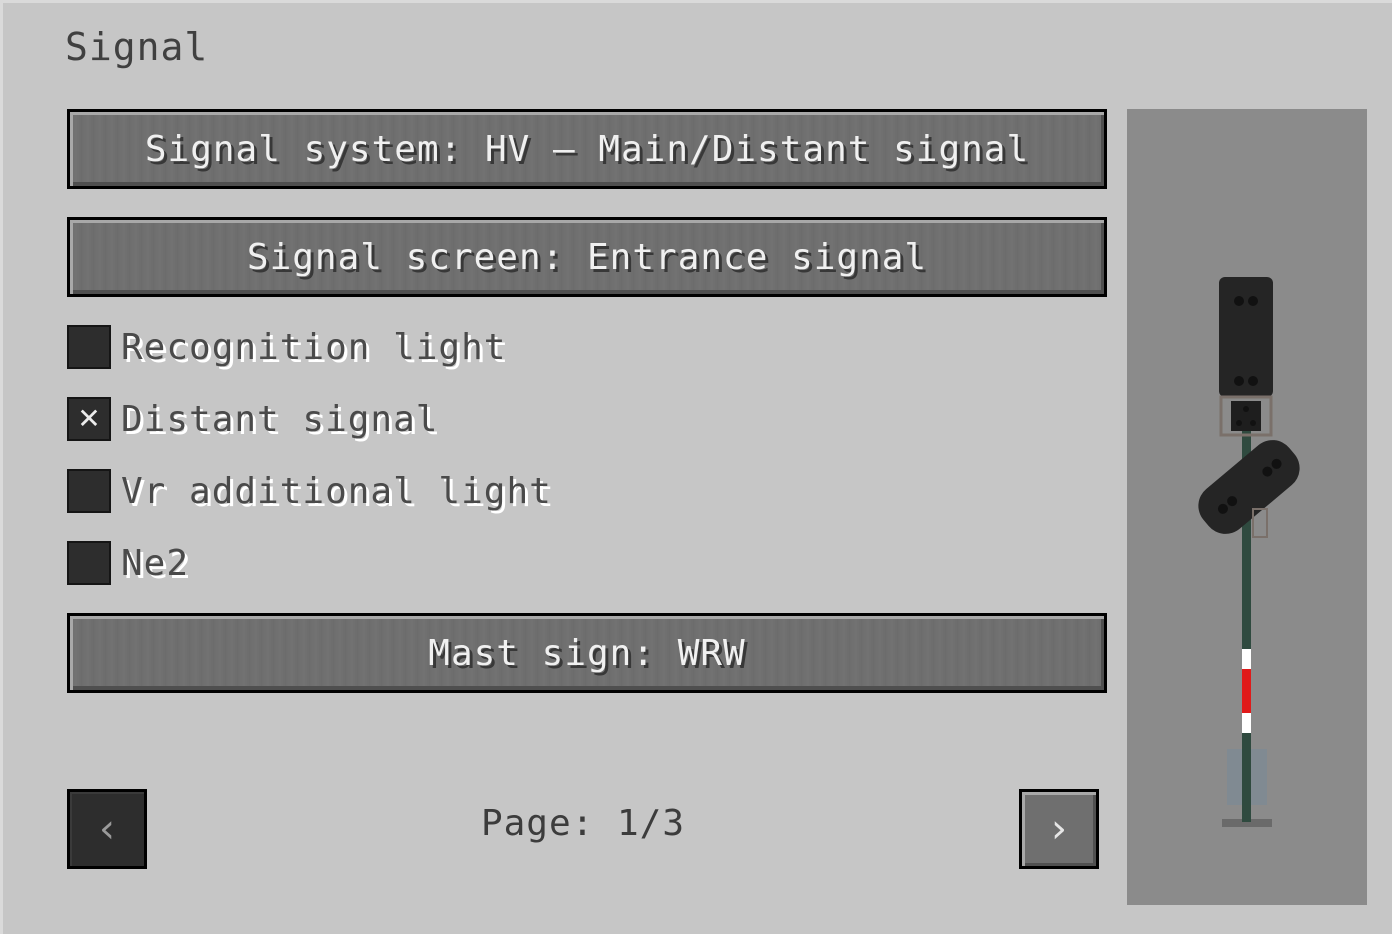  I want to click on signal-system-button: Signal system: HV – Main/Distant signal, so click(587, 149).